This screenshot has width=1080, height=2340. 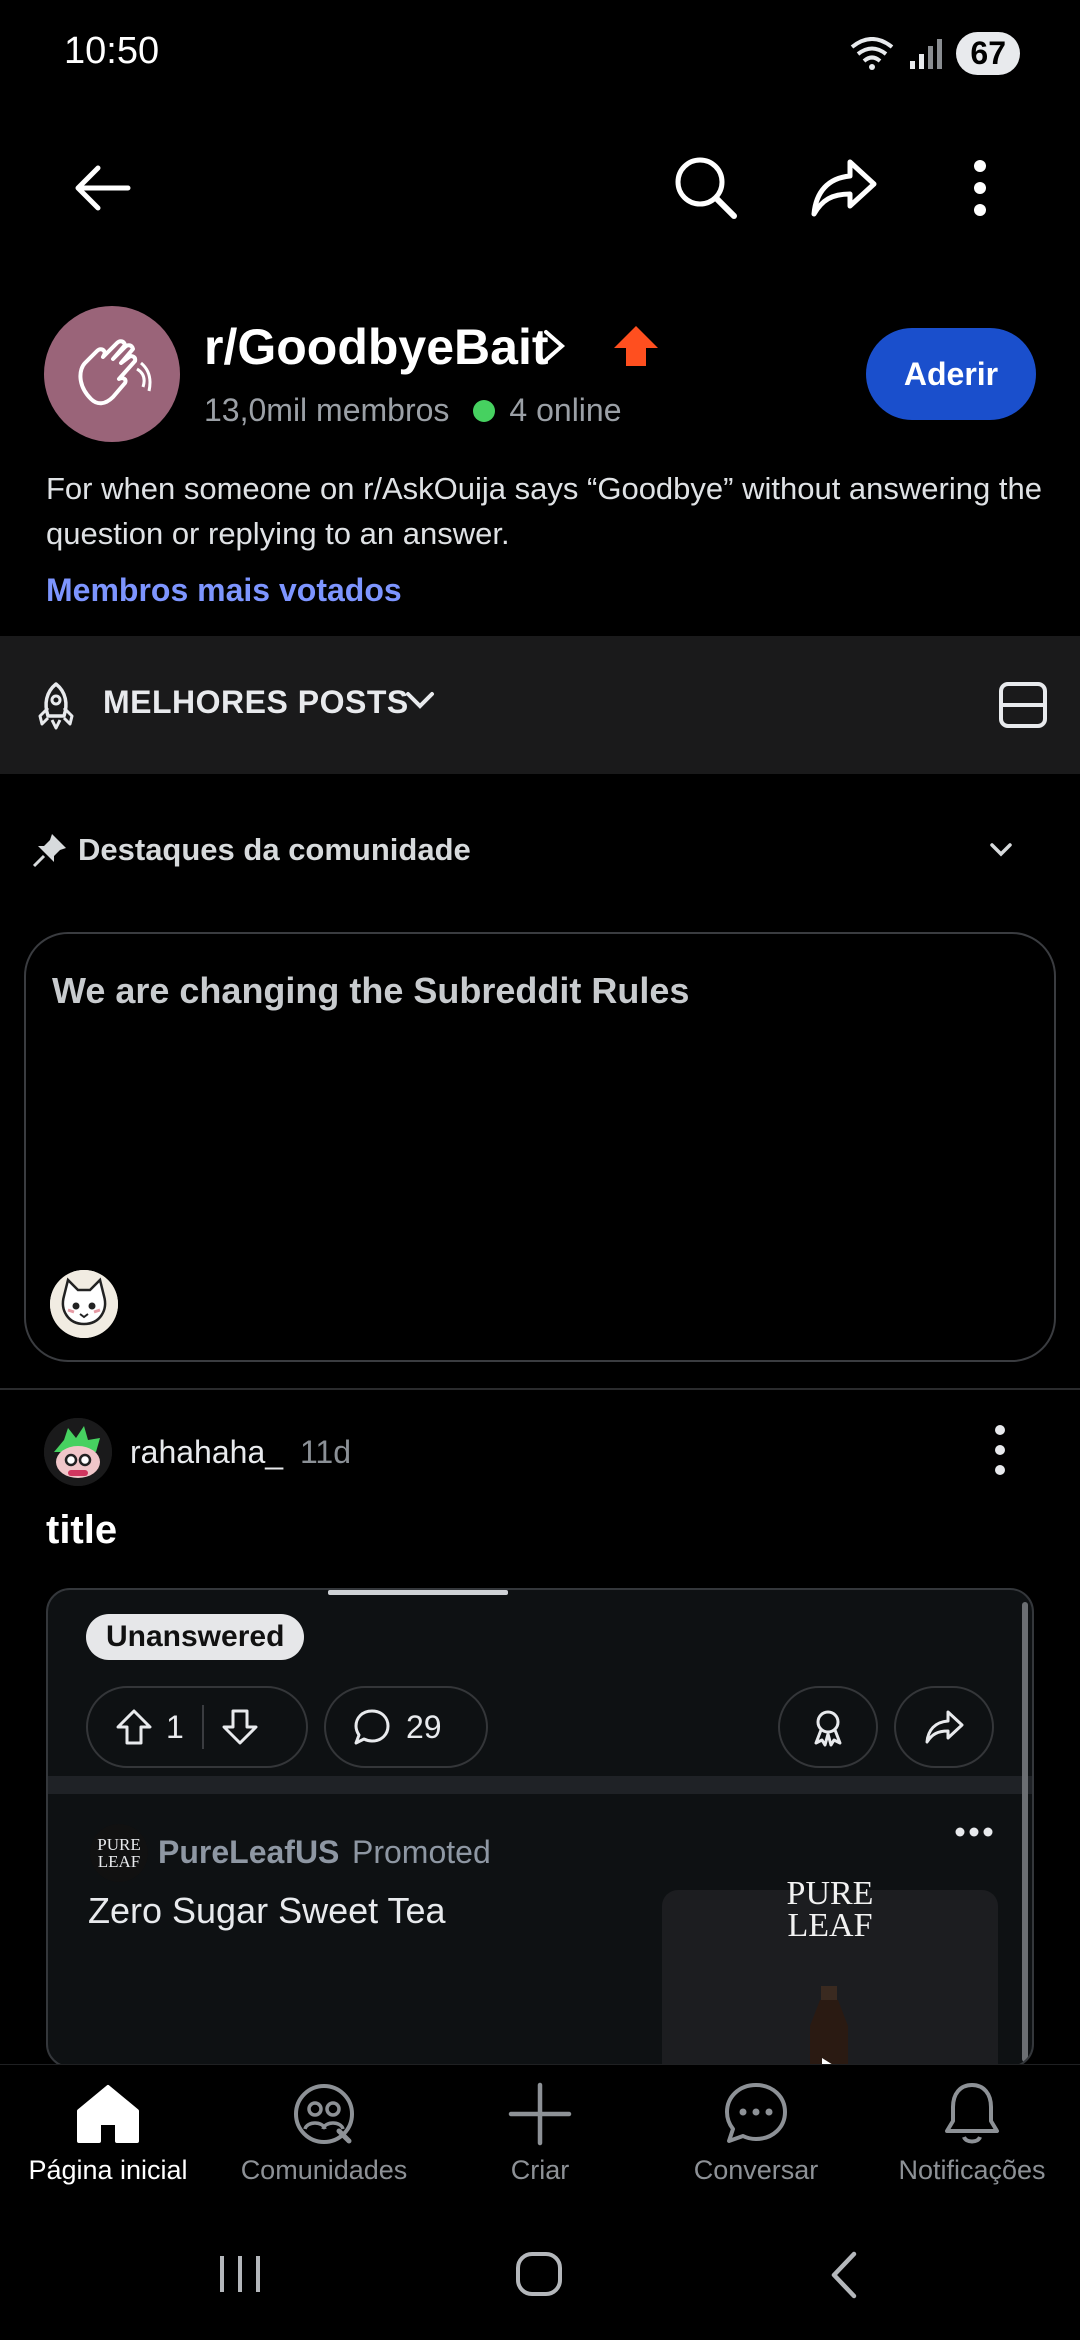 What do you see at coordinates (1023, 705) in the screenshot?
I see `view-layout-icon` at bounding box center [1023, 705].